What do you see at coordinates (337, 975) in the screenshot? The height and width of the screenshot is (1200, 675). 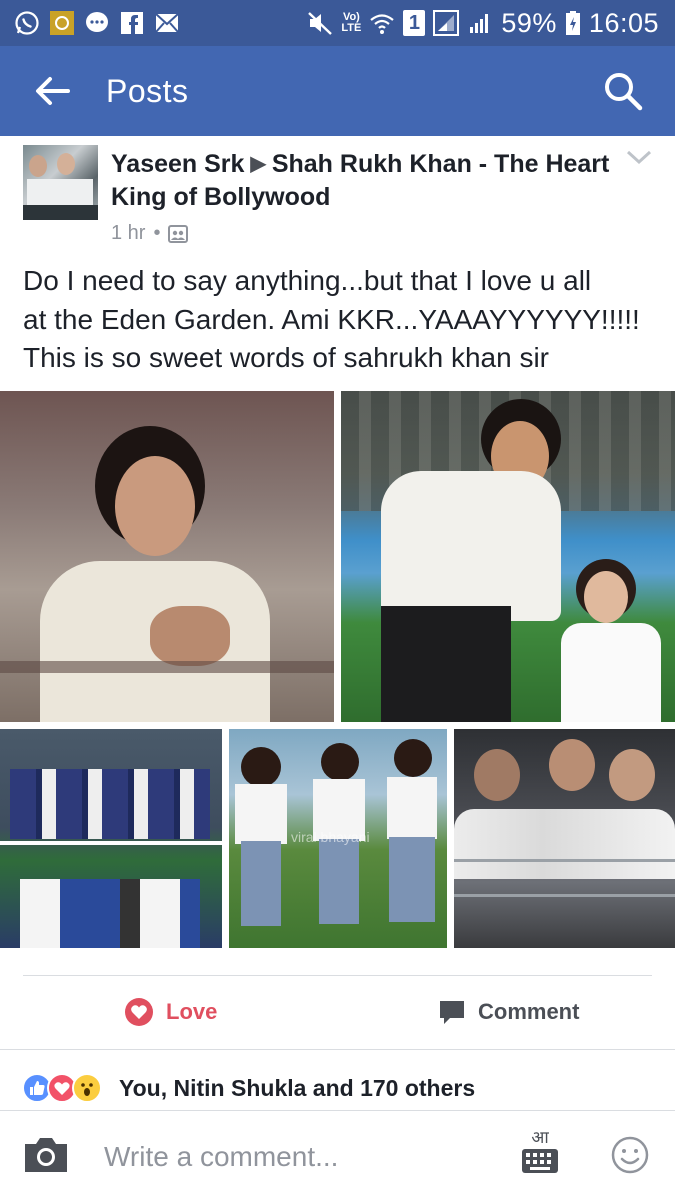 I see `actions-divider` at bounding box center [337, 975].